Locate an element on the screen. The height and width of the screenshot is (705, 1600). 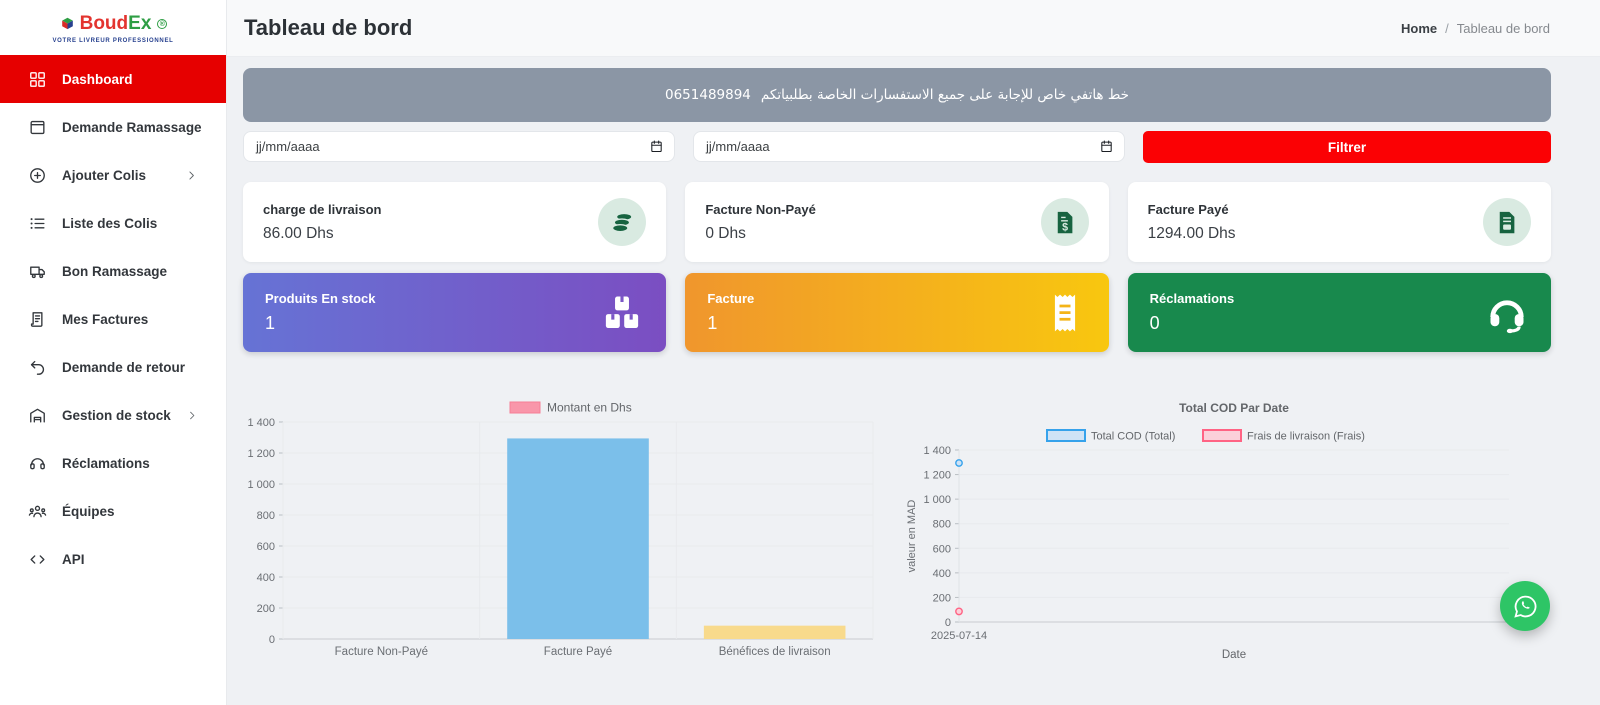
stat-card-title: Facture Payé is located at coordinates (1188, 209).